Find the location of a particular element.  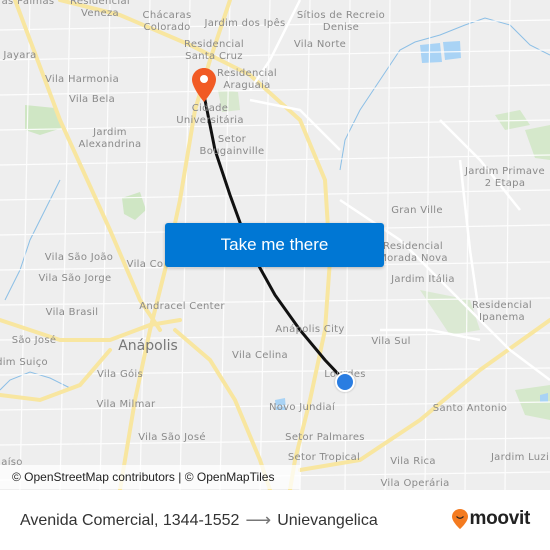

river is located at coordinates (444, 94).